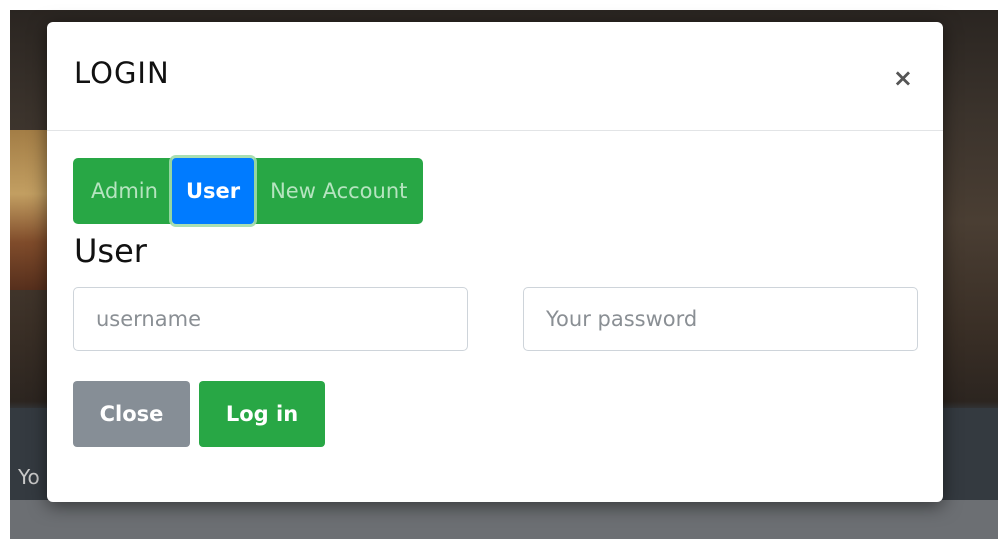 This screenshot has width=998, height=539. What do you see at coordinates (122, 191) in the screenshot?
I see `tab-admin: Admin` at bounding box center [122, 191].